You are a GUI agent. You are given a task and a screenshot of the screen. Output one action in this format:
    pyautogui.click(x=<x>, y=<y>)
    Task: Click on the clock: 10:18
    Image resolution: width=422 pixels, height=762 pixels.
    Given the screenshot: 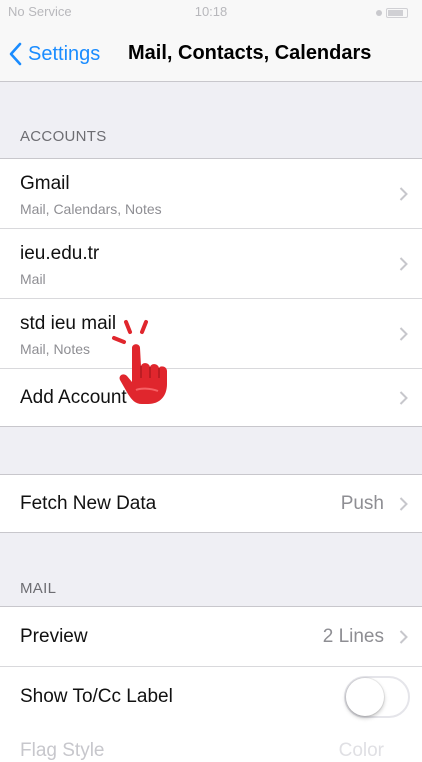 What is the action you would take?
    pyautogui.click(x=211, y=11)
    